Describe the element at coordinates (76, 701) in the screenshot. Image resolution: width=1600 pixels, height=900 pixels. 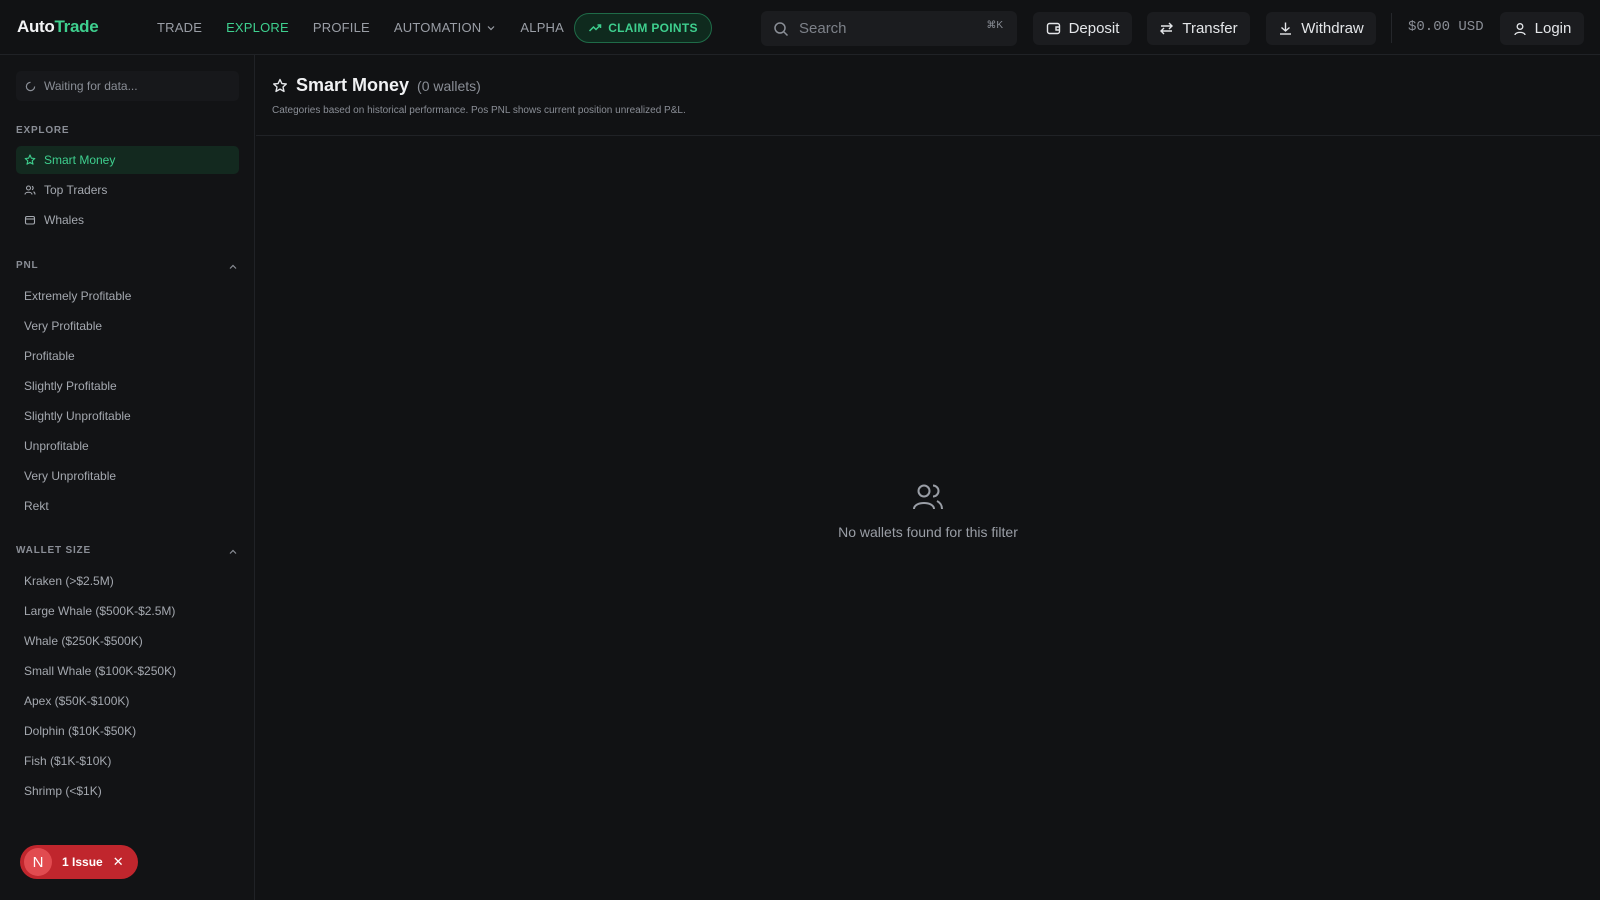
I see `size-filter-apex: Apex ($50K-$100K)` at that location.